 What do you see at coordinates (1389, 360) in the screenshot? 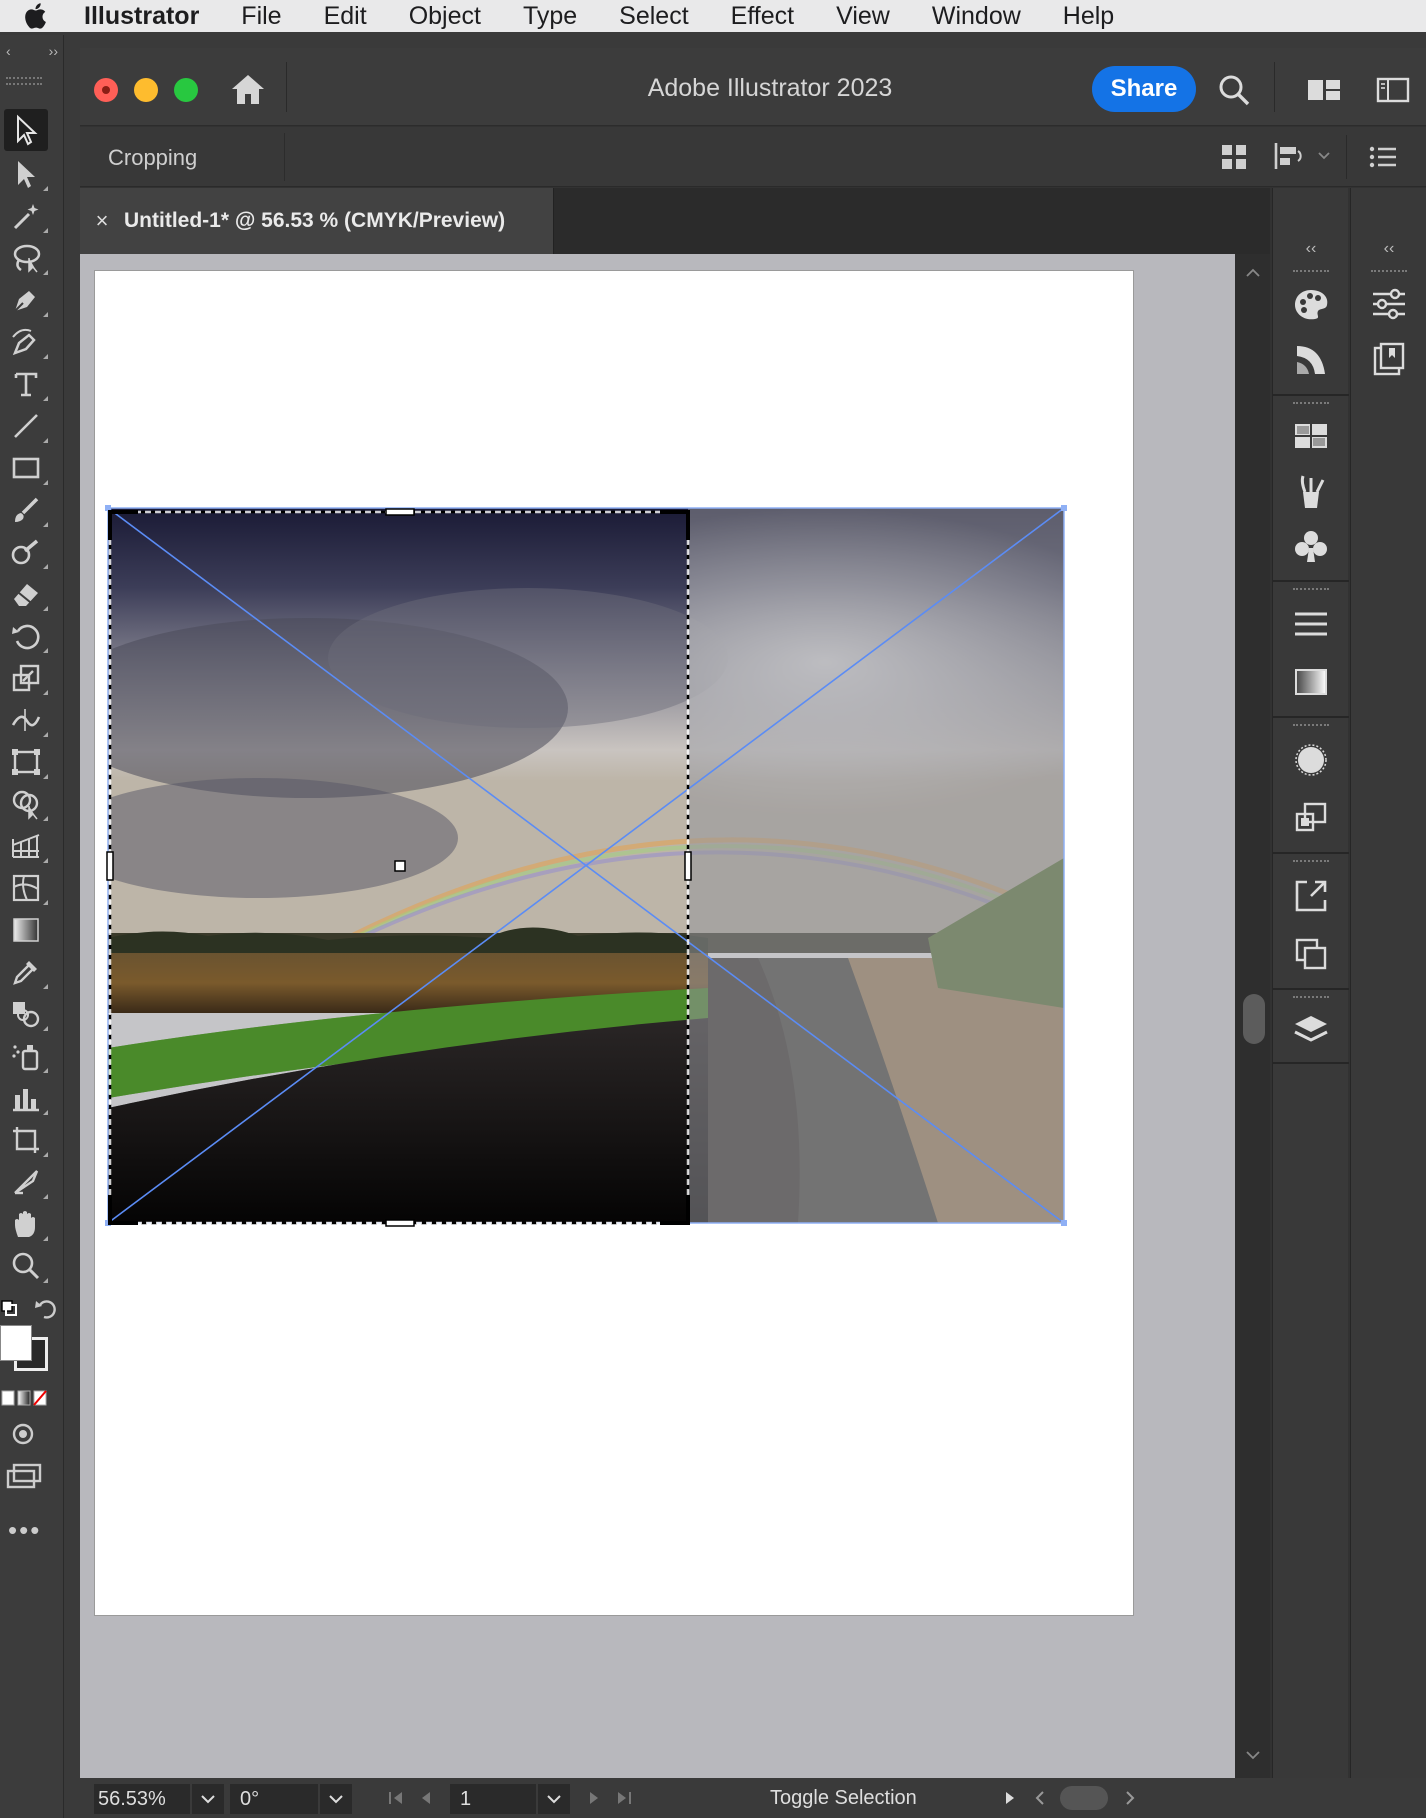
I see `libraries-icon` at bounding box center [1389, 360].